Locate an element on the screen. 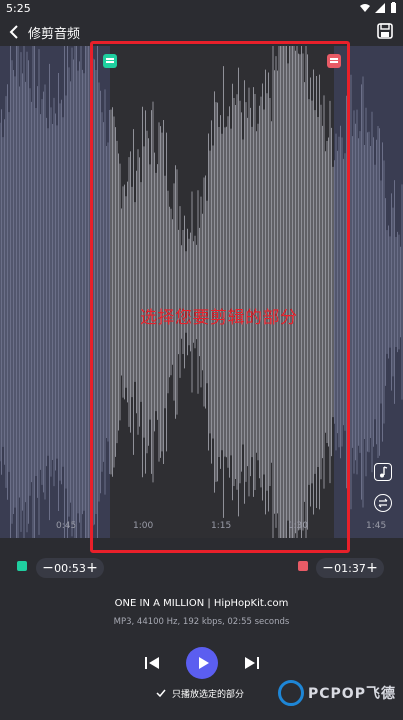 The height and width of the screenshot is (720, 403). watermark-text: PCPOP飞德 is located at coordinates (352, 694).